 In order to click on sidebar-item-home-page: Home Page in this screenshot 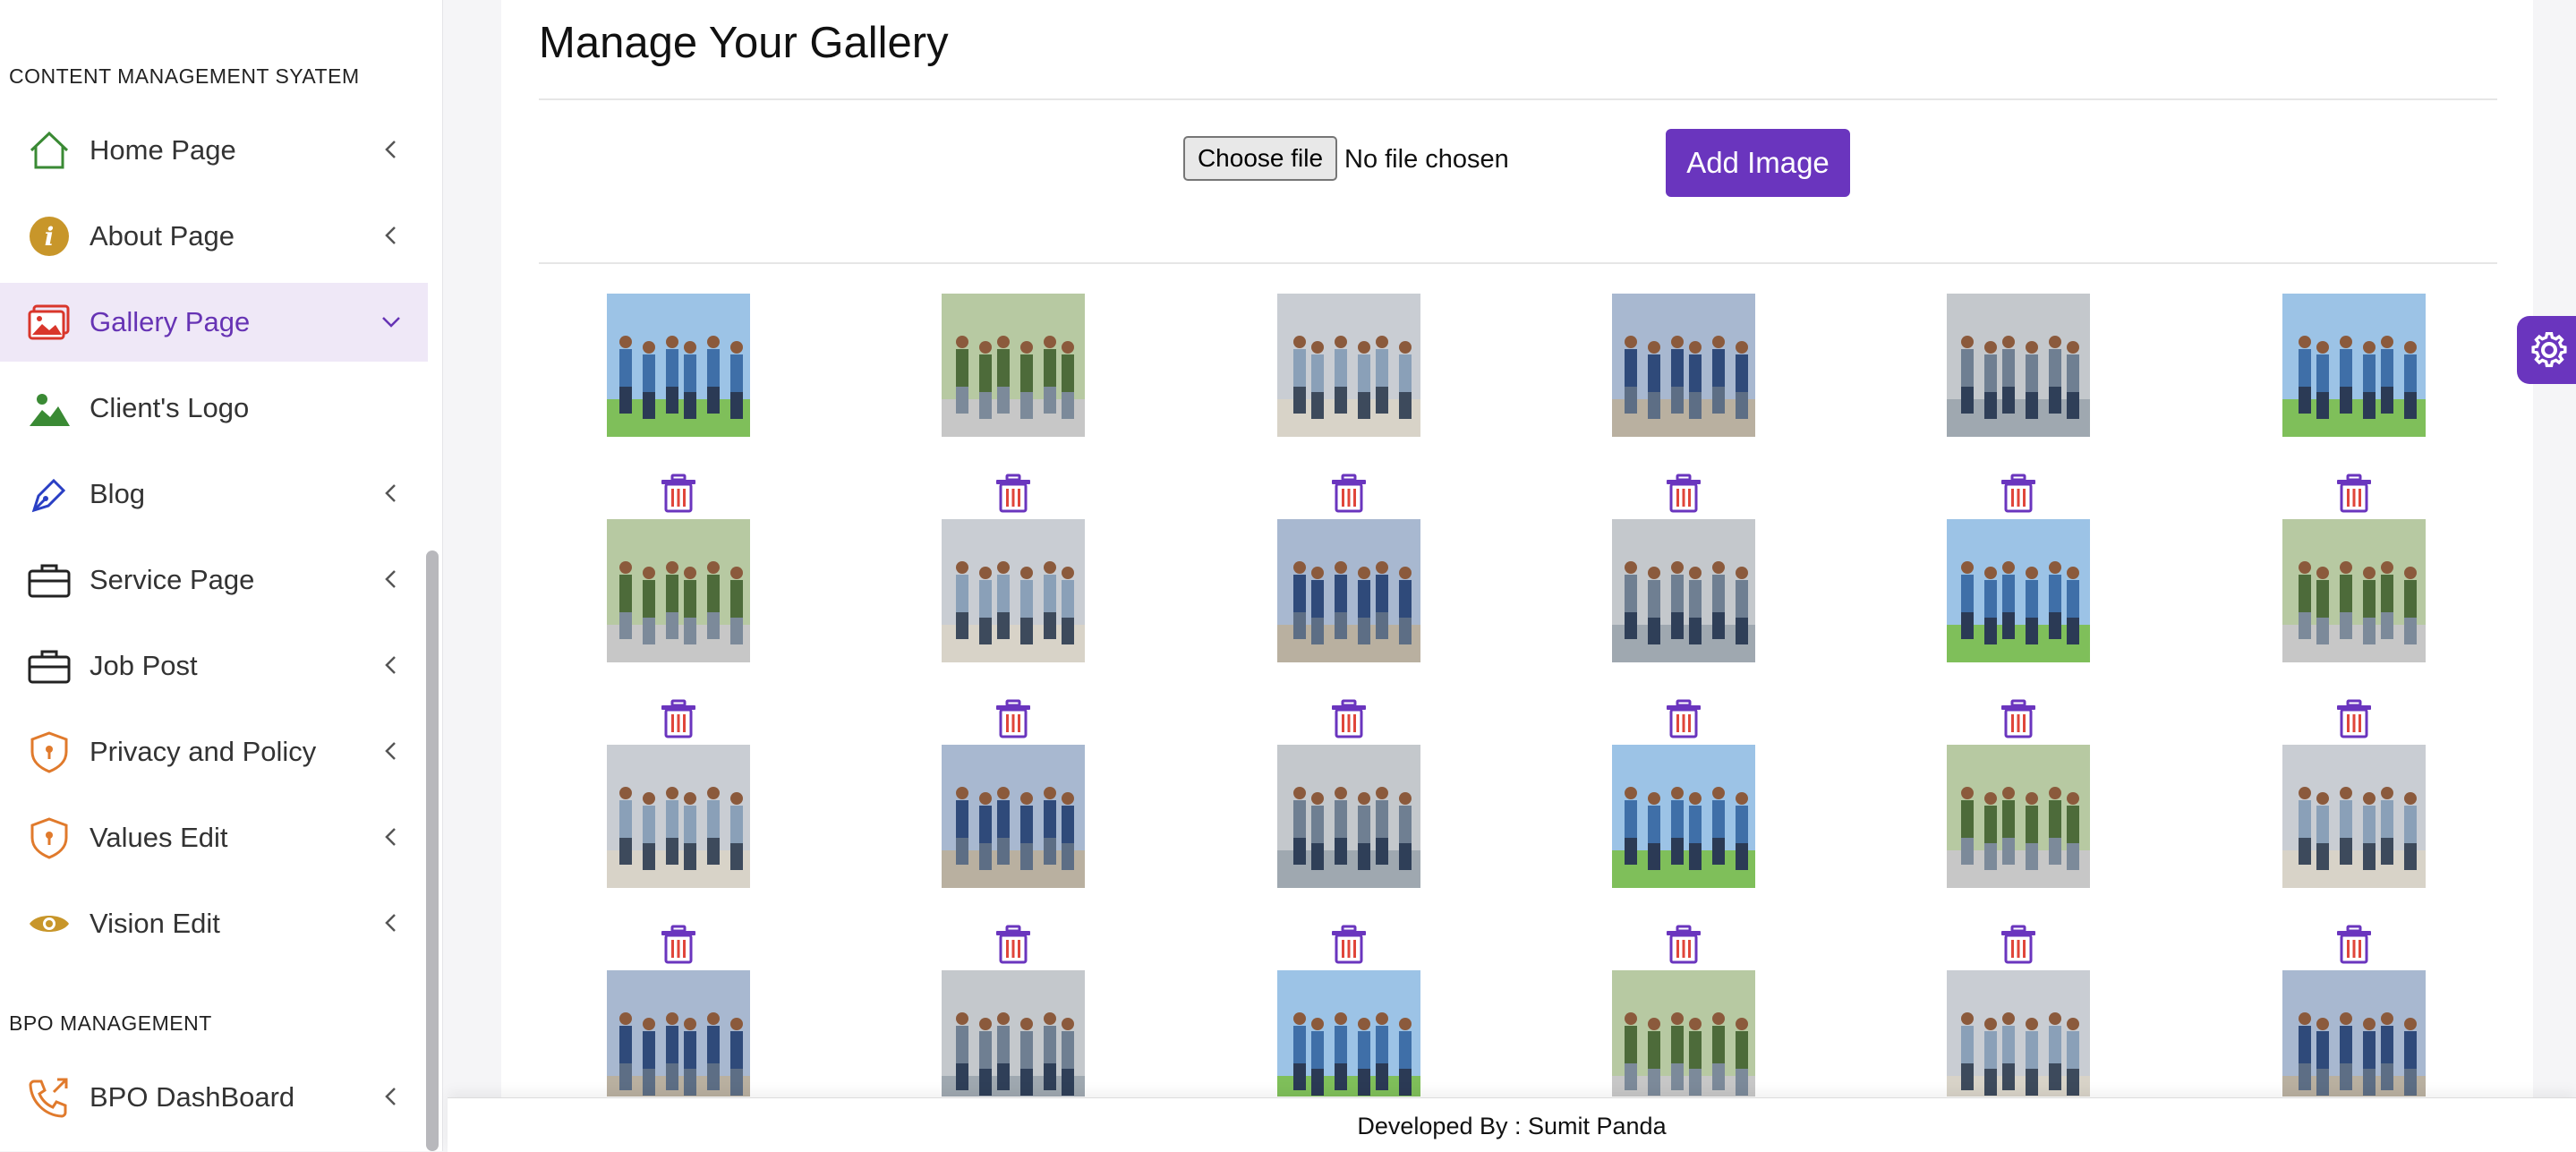, I will do `click(214, 150)`.